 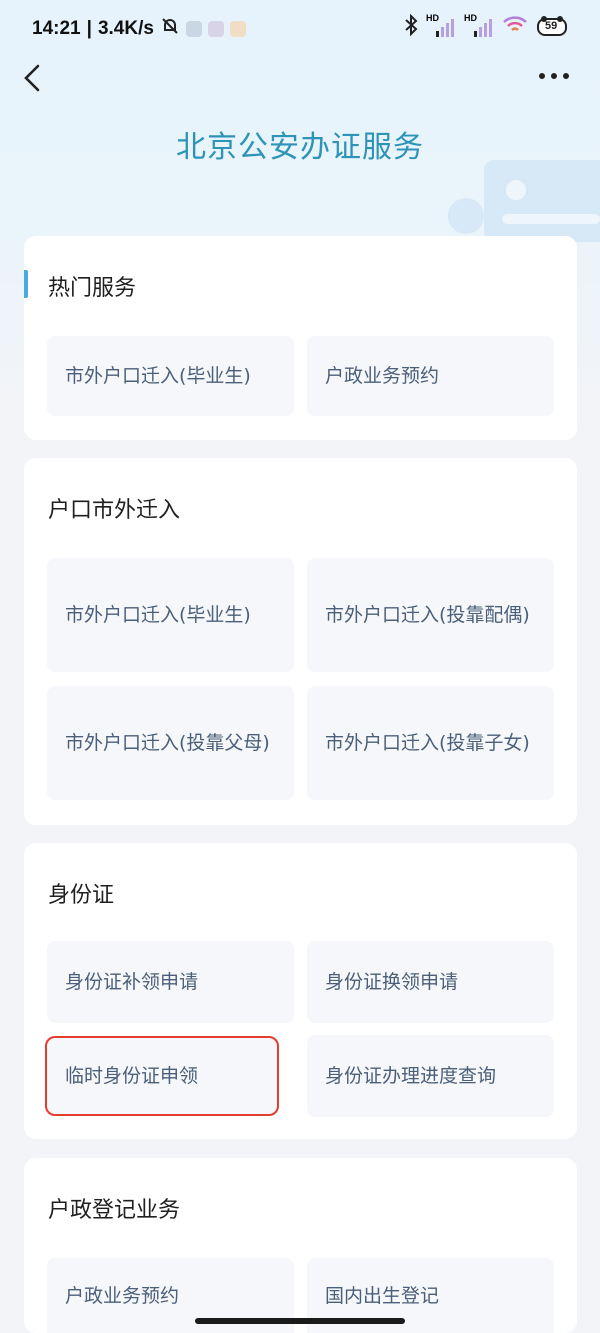 What do you see at coordinates (170, 743) in the screenshot?
I see `service-tile: 市外户口迁入(投靠父母)` at bounding box center [170, 743].